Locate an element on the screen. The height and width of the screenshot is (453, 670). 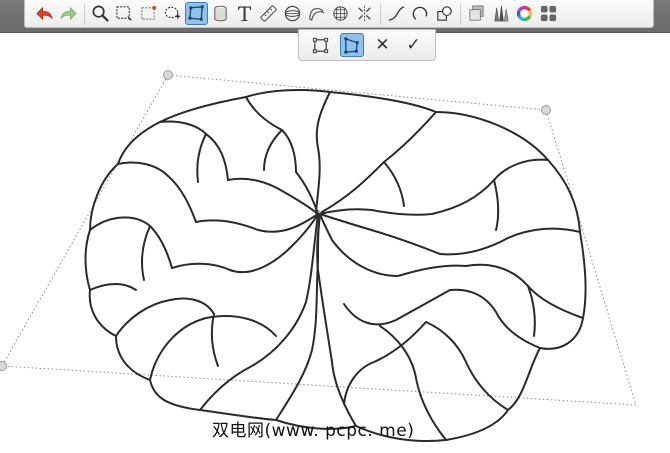
confirm-icon: ✓ is located at coordinates (413, 44).